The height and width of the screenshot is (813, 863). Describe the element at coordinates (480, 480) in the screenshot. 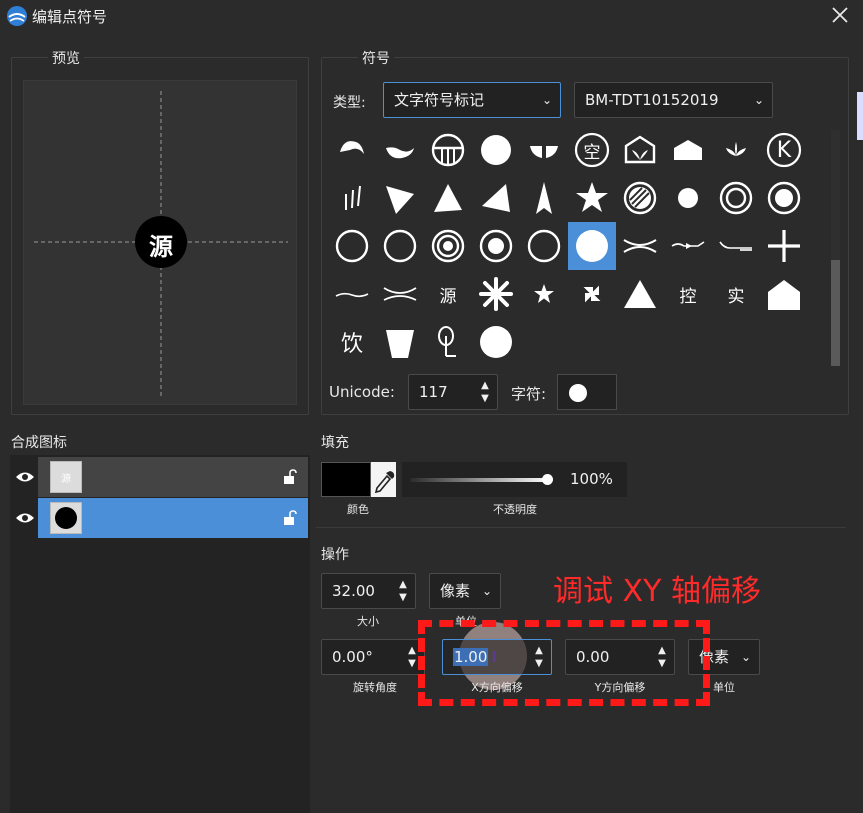

I see `opacity-slider-track` at that location.